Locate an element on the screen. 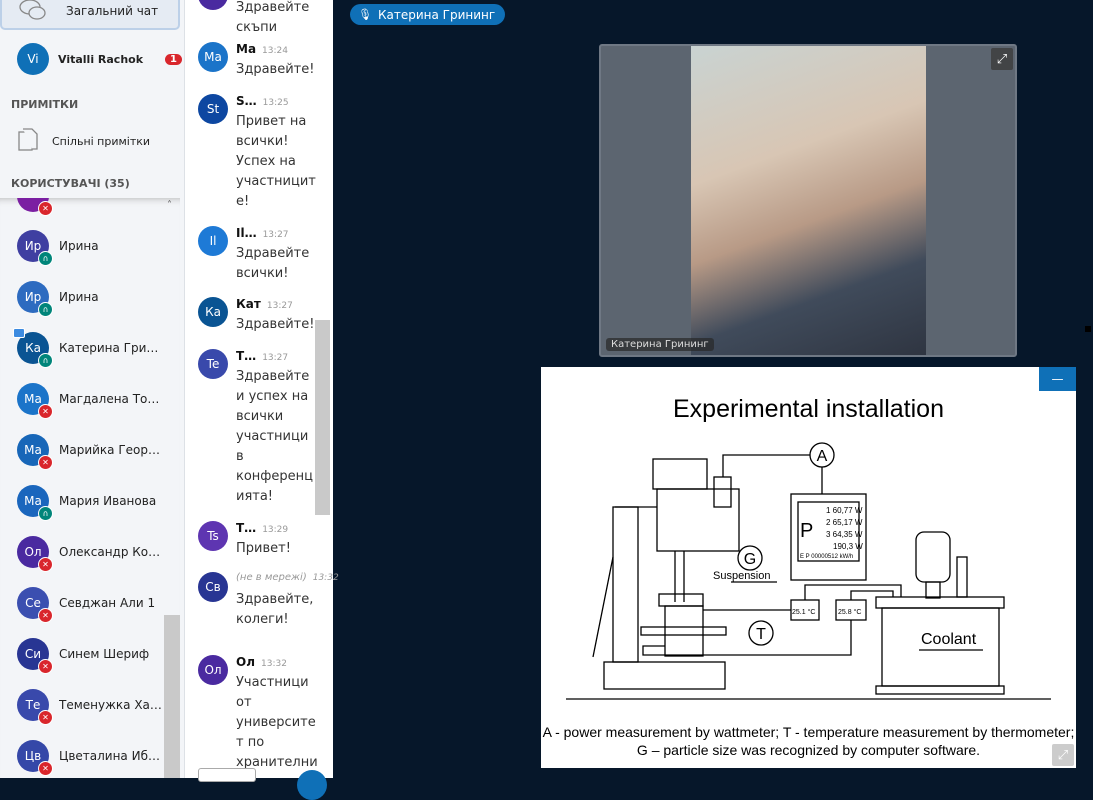 The height and width of the screenshot is (800, 1093). label-t: T is located at coordinates (761, 634).